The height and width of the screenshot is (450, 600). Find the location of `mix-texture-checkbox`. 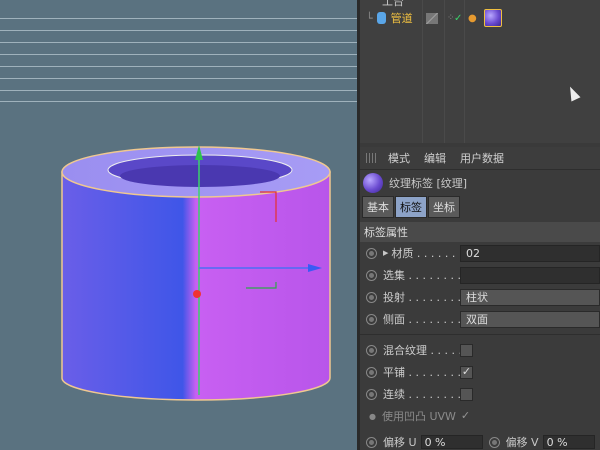

mix-texture-checkbox is located at coordinates (466, 350).